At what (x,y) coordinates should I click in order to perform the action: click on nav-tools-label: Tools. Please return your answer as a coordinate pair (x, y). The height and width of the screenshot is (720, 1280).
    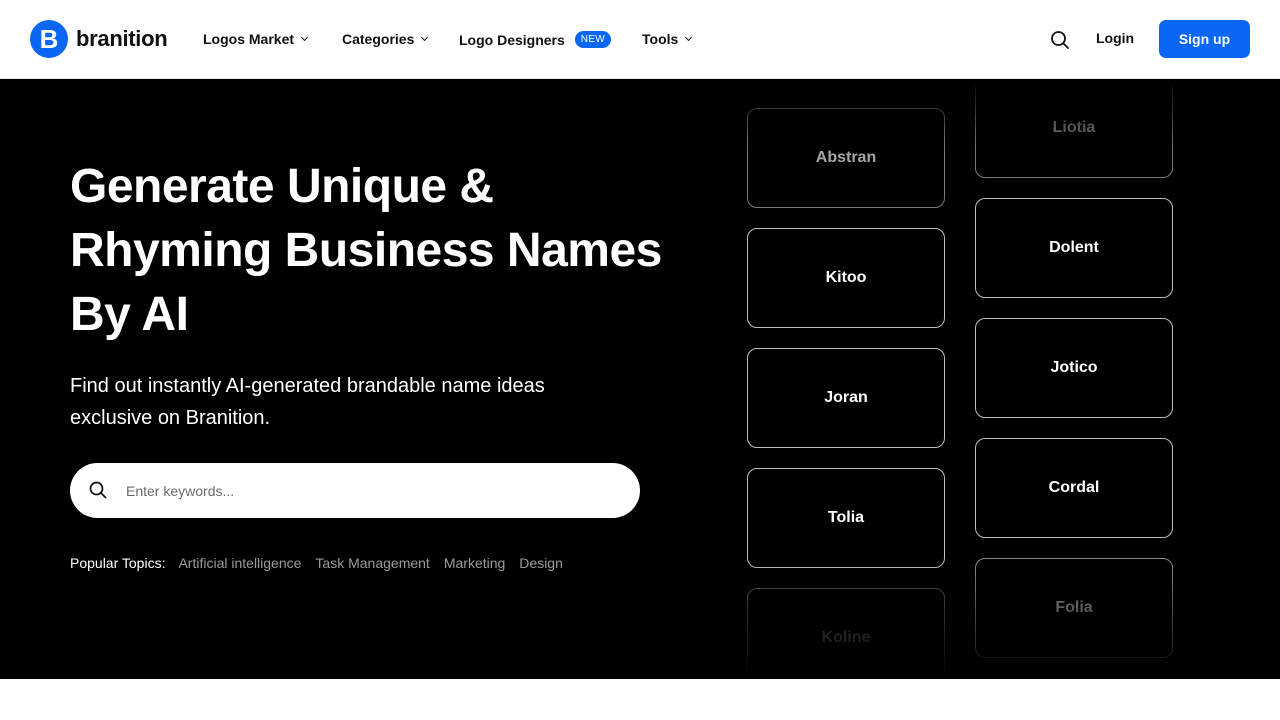
    Looking at the image, I should click on (660, 39).